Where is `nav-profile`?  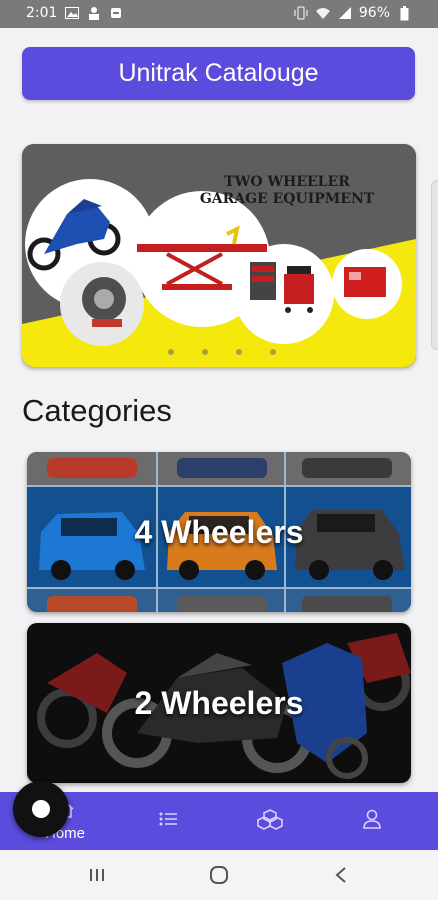 nav-profile is located at coordinates (372, 821).